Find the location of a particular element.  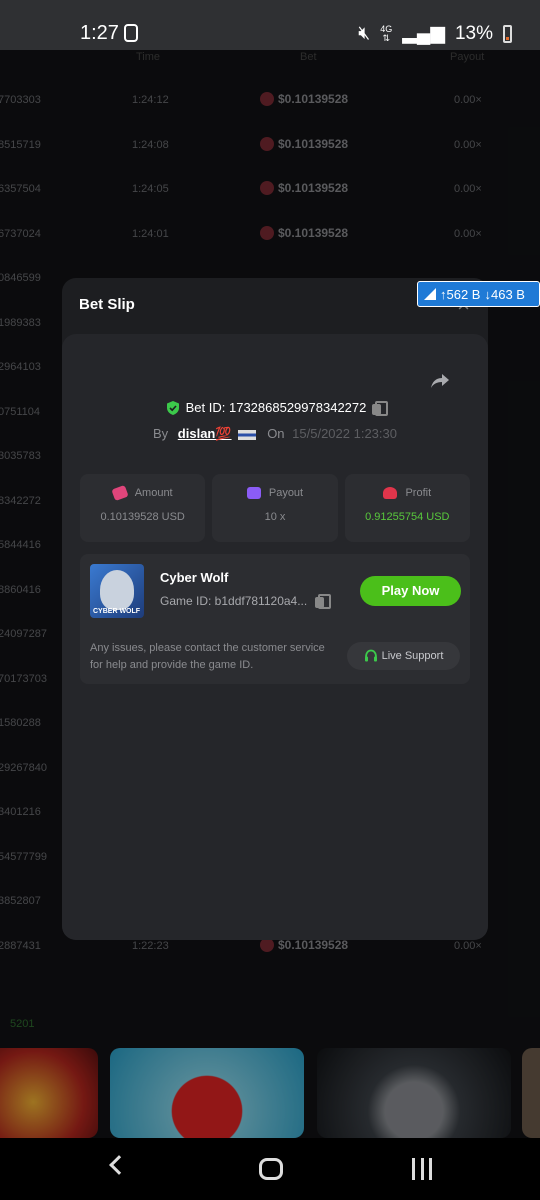

play-now-button: Play Now is located at coordinates (410, 591).